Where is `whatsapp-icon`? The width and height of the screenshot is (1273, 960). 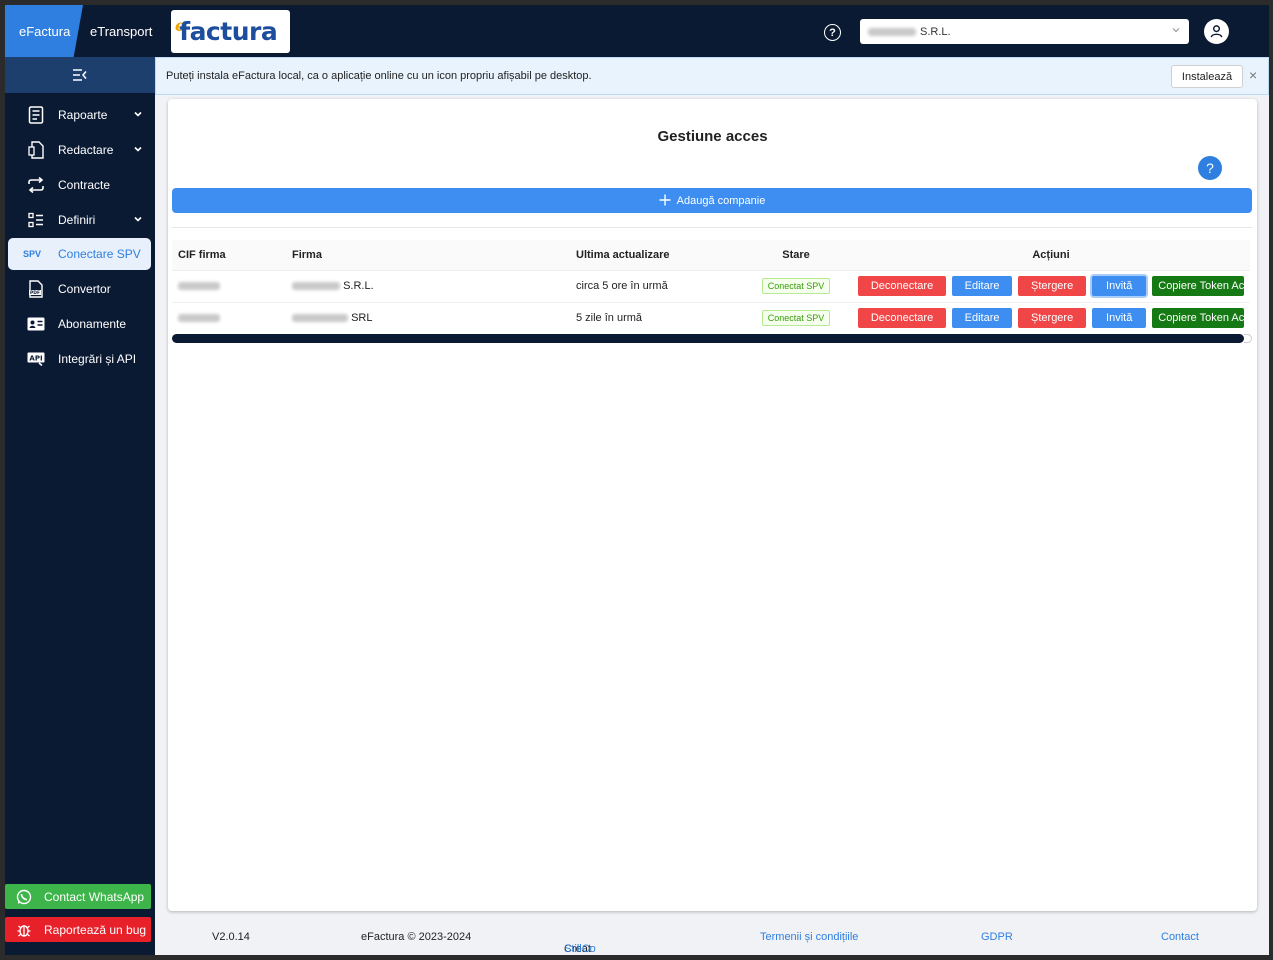
whatsapp-icon is located at coordinates (24, 897).